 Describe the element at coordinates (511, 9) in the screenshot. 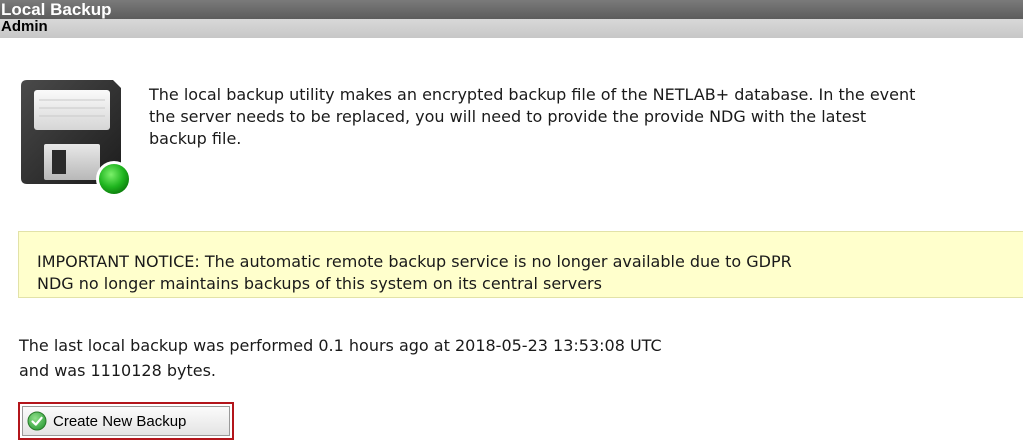

I see `page-title: Local Backup` at that location.